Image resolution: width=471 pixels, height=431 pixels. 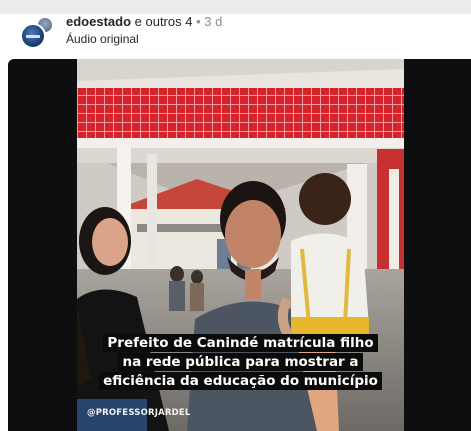 I want to click on coauthors-link: e outros 4, so click(x=164, y=21).